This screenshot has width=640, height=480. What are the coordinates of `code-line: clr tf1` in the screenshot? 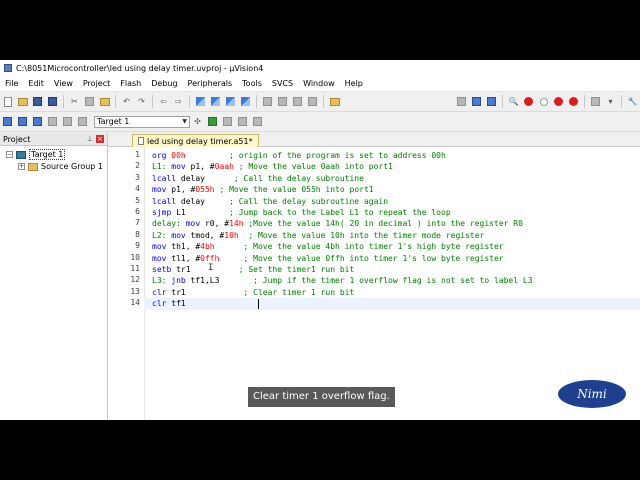 It's located at (392, 304).